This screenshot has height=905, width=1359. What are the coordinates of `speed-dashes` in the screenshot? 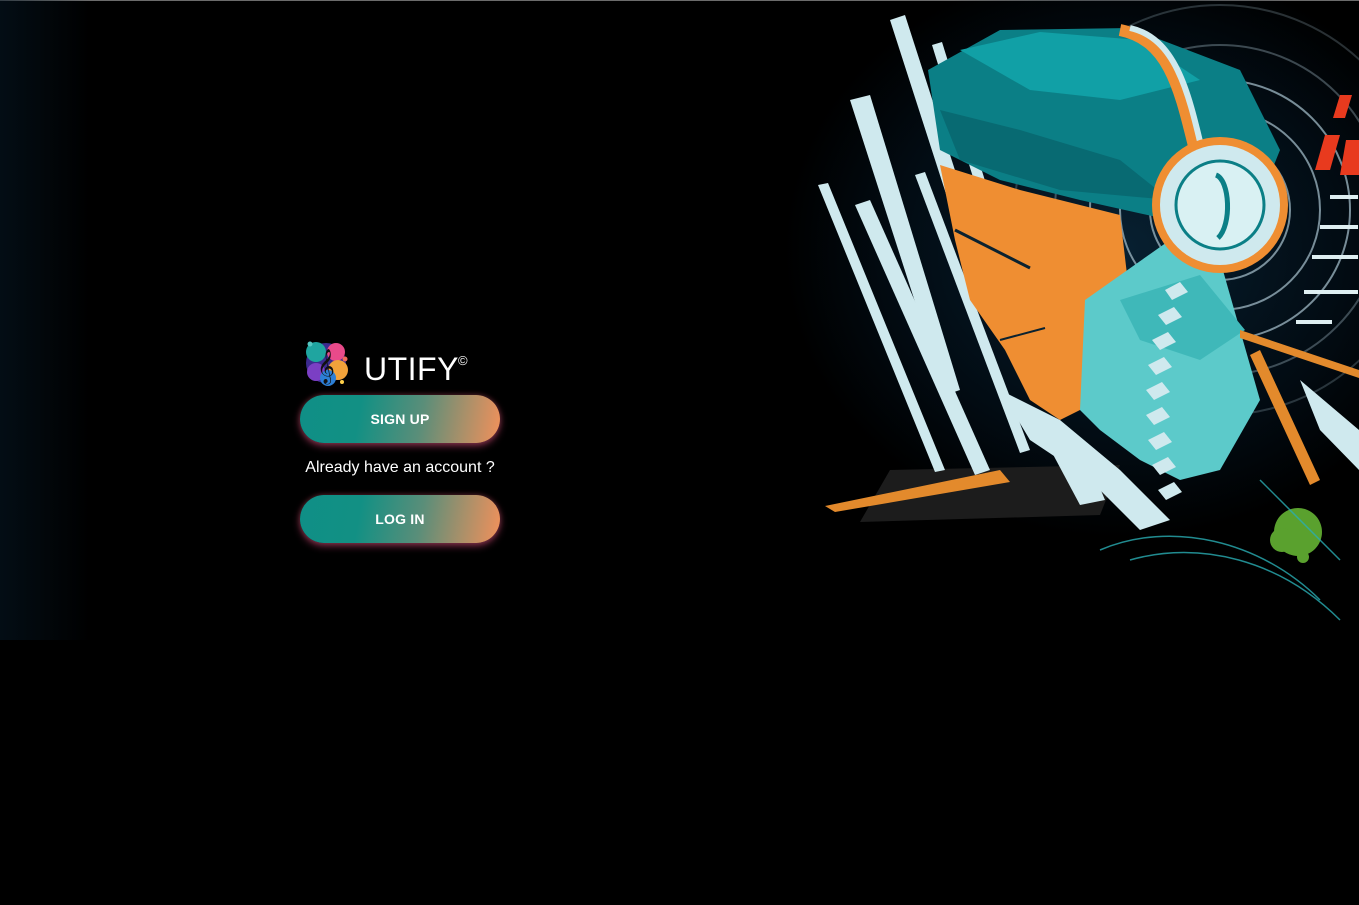 It's located at (1327, 259).